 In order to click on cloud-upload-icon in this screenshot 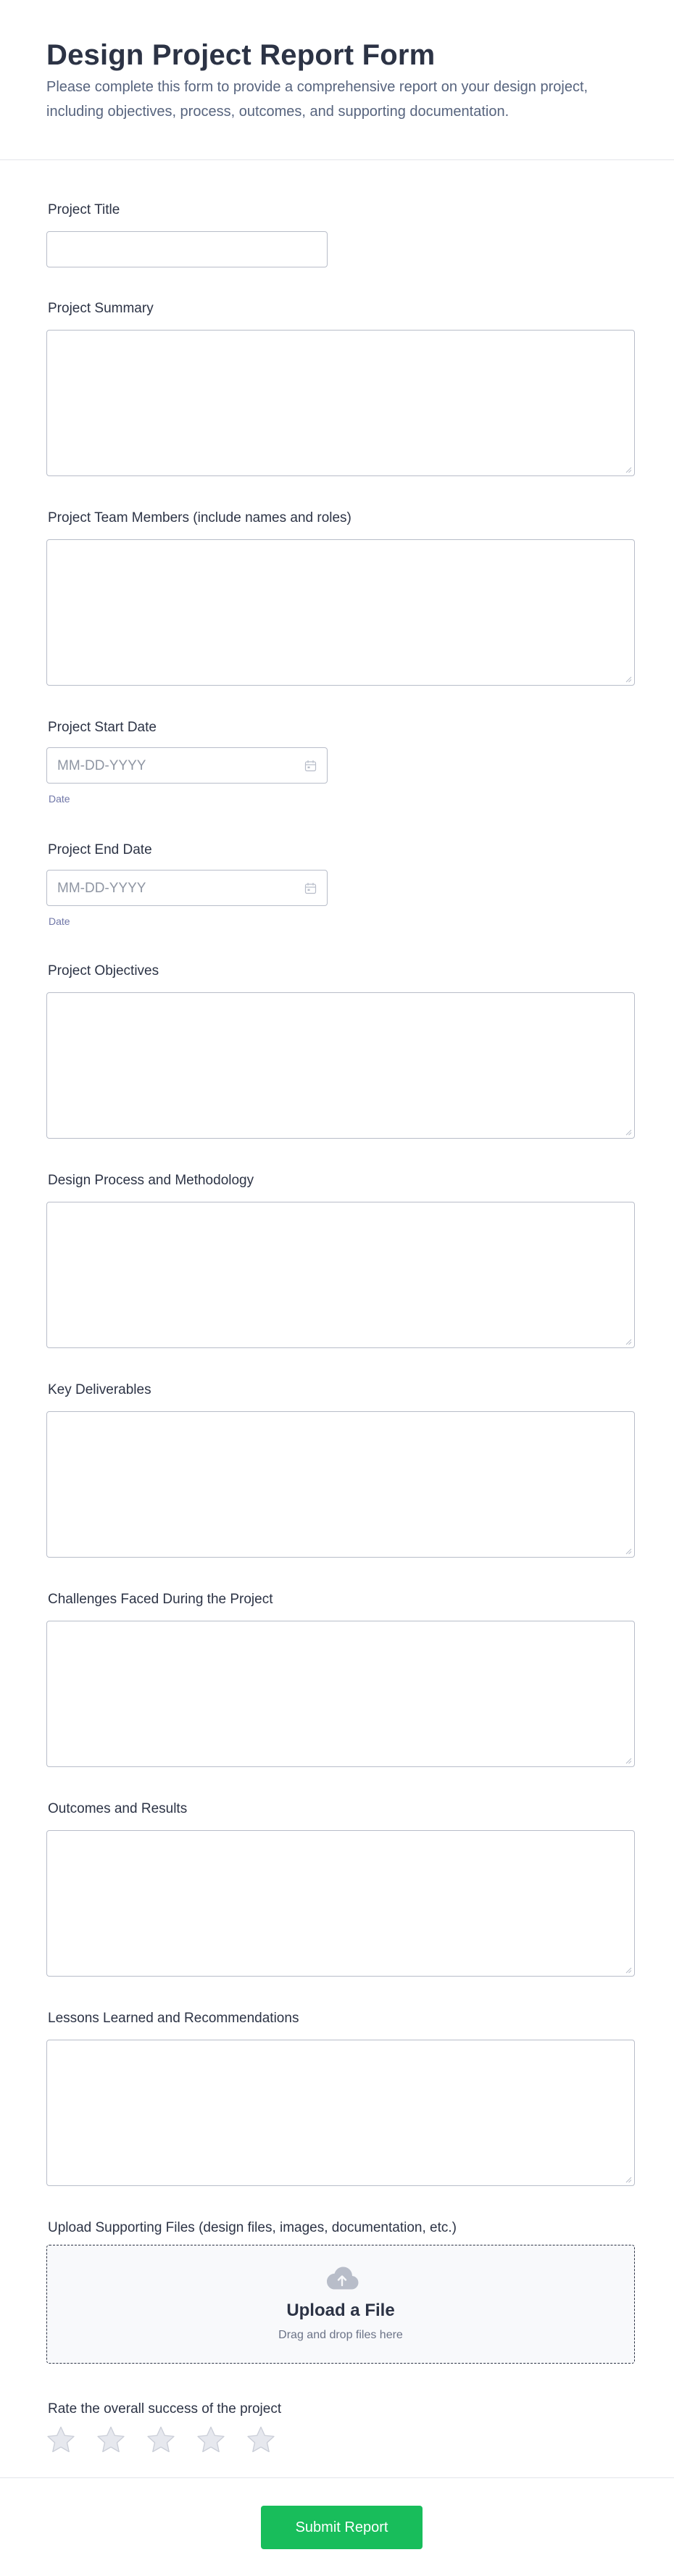, I will do `click(343, 2278)`.